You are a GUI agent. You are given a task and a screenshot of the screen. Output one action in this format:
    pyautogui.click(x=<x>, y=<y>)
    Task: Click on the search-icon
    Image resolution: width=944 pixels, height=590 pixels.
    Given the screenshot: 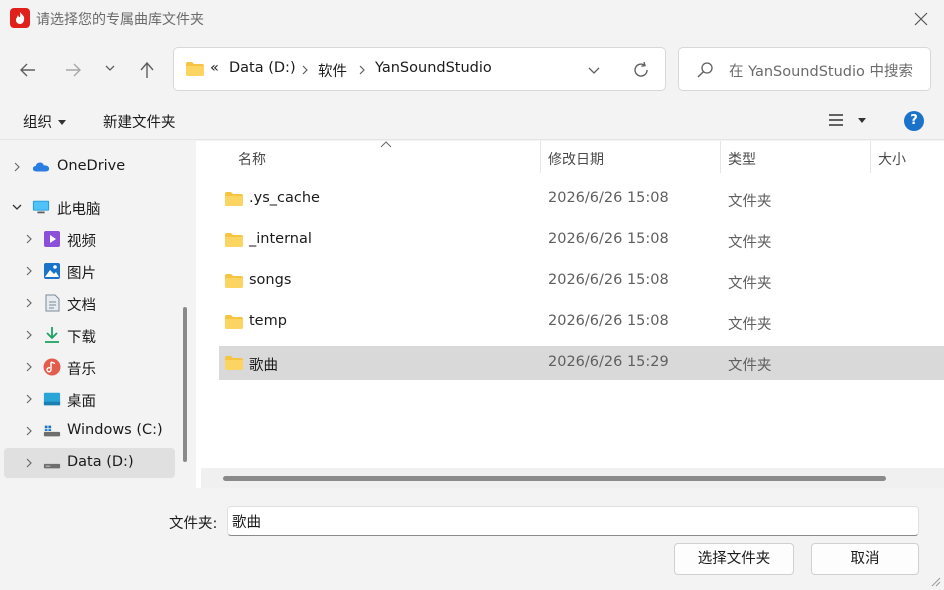 What is the action you would take?
    pyautogui.click(x=705, y=70)
    